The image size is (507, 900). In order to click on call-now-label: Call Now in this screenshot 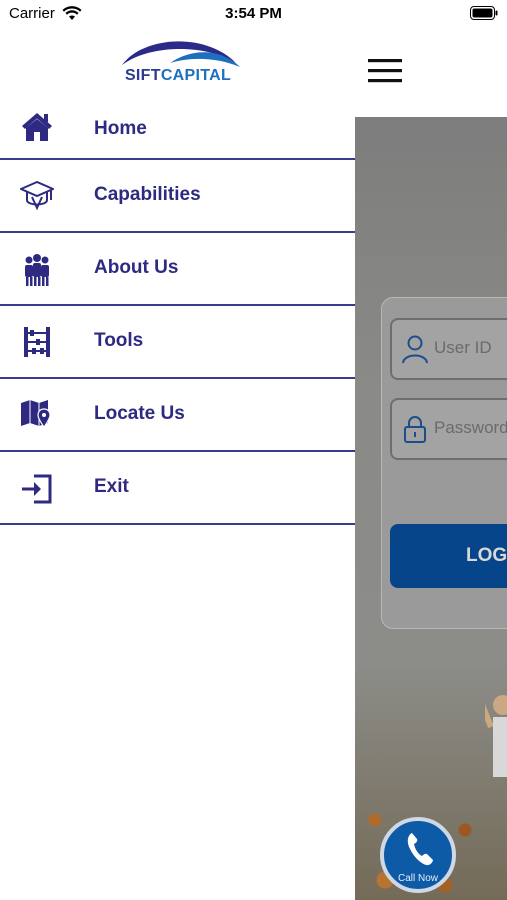, I will do `click(417, 878)`.